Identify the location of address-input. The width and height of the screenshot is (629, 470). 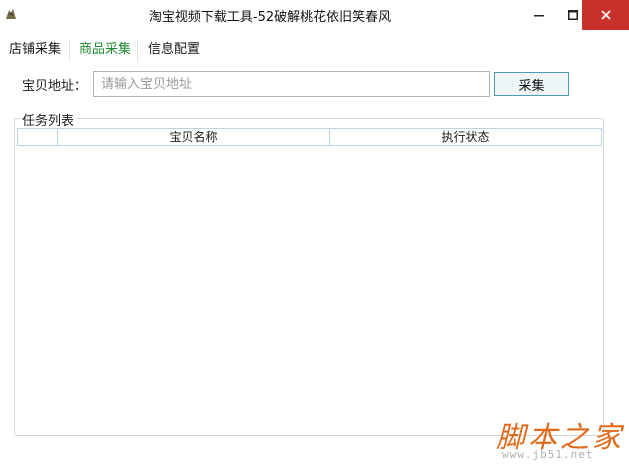
(291, 84).